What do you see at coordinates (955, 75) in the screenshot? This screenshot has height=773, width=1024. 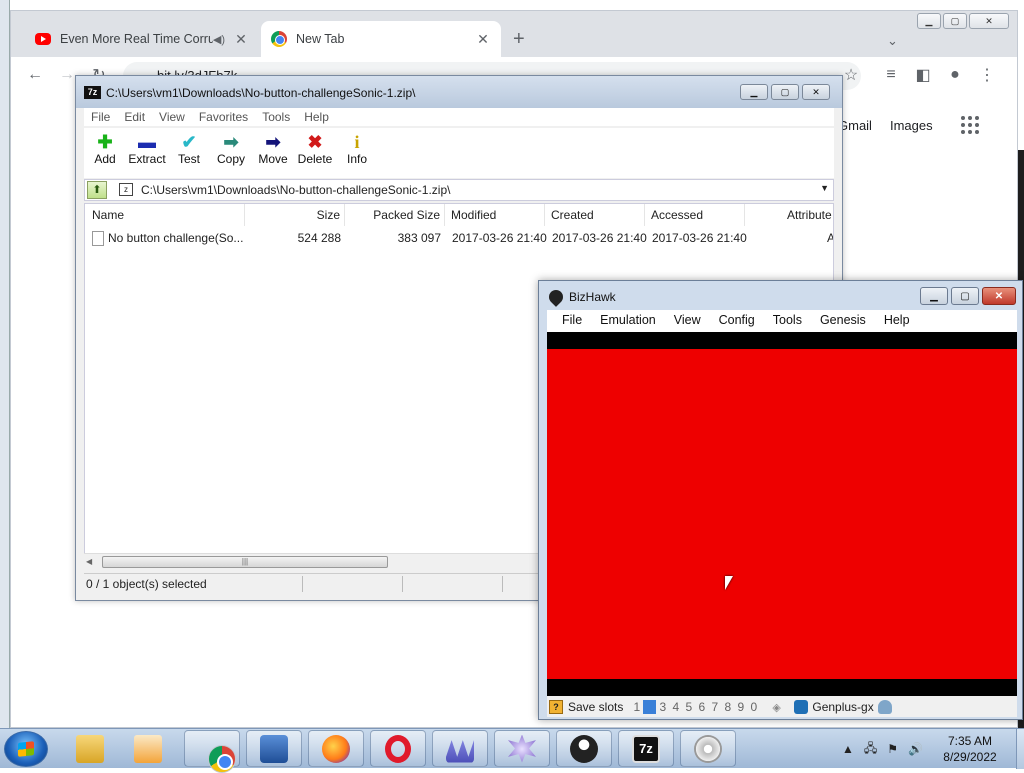 I see `profile-avatar-icon: ●` at bounding box center [955, 75].